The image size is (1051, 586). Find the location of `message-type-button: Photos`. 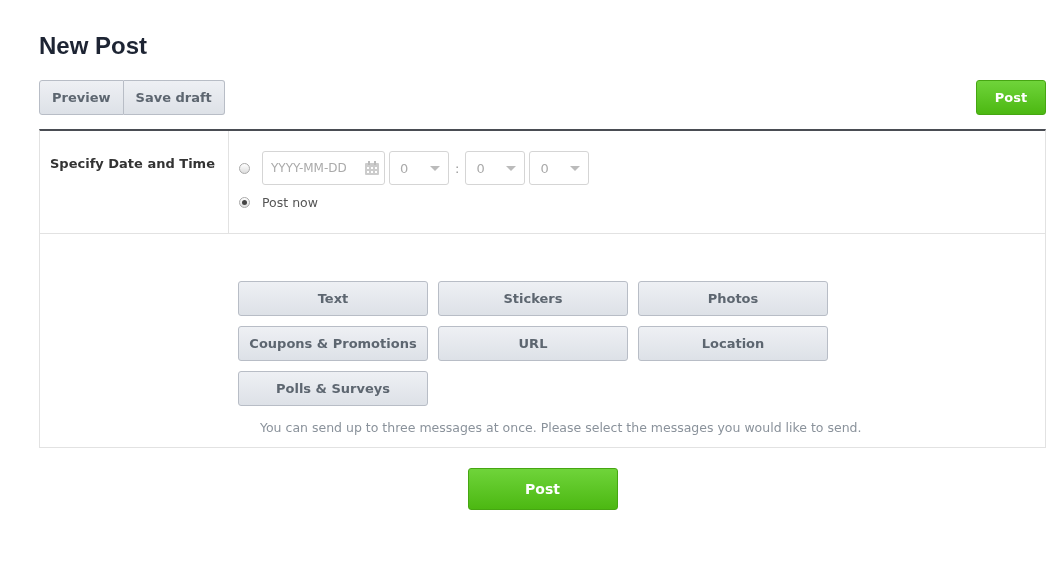

message-type-button: Photos is located at coordinates (733, 298).